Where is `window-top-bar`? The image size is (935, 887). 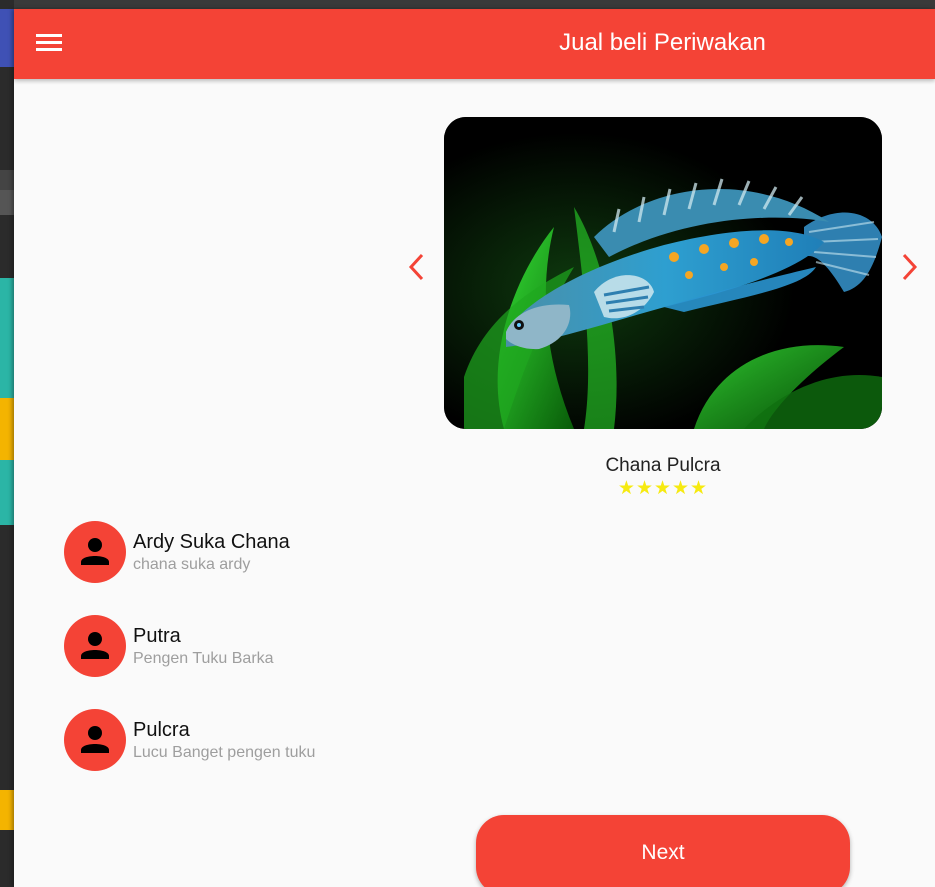
window-top-bar is located at coordinates (467, 4).